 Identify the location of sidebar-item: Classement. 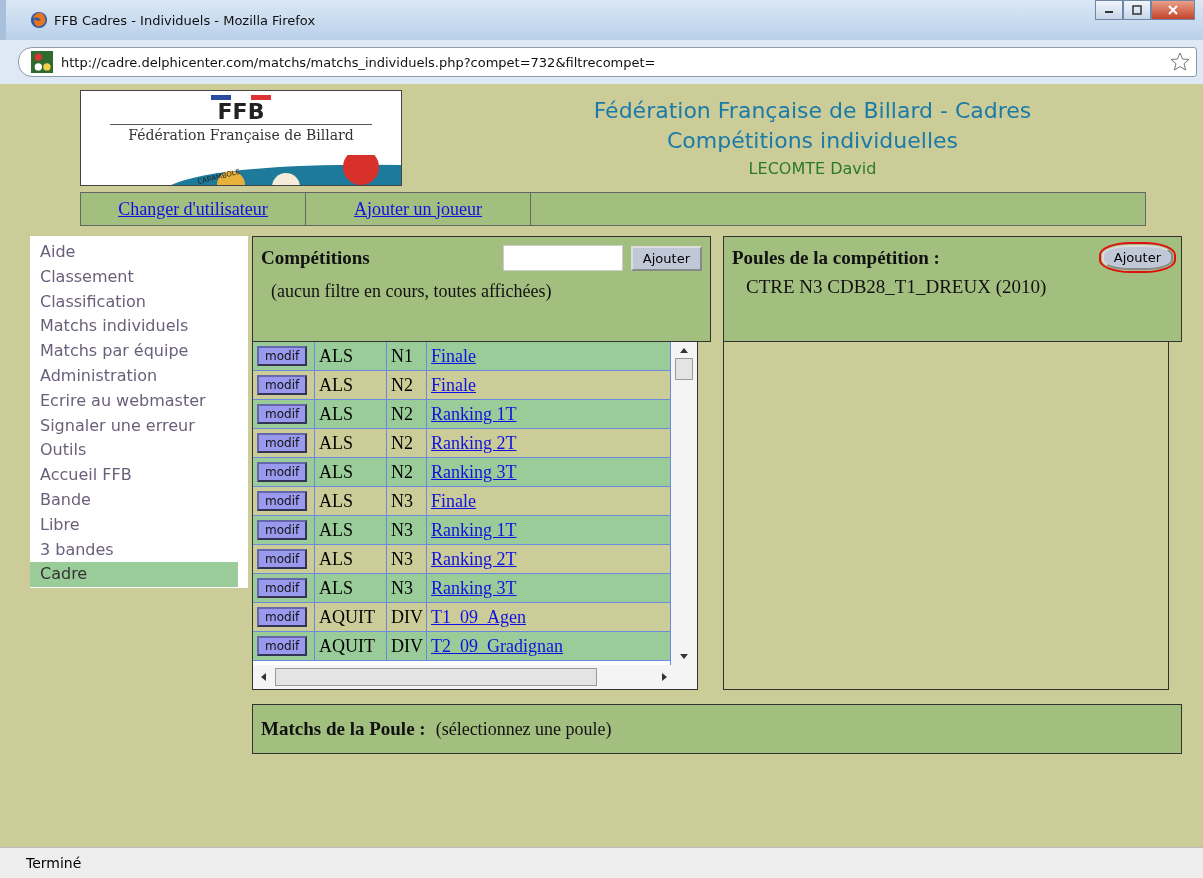
(134, 277).